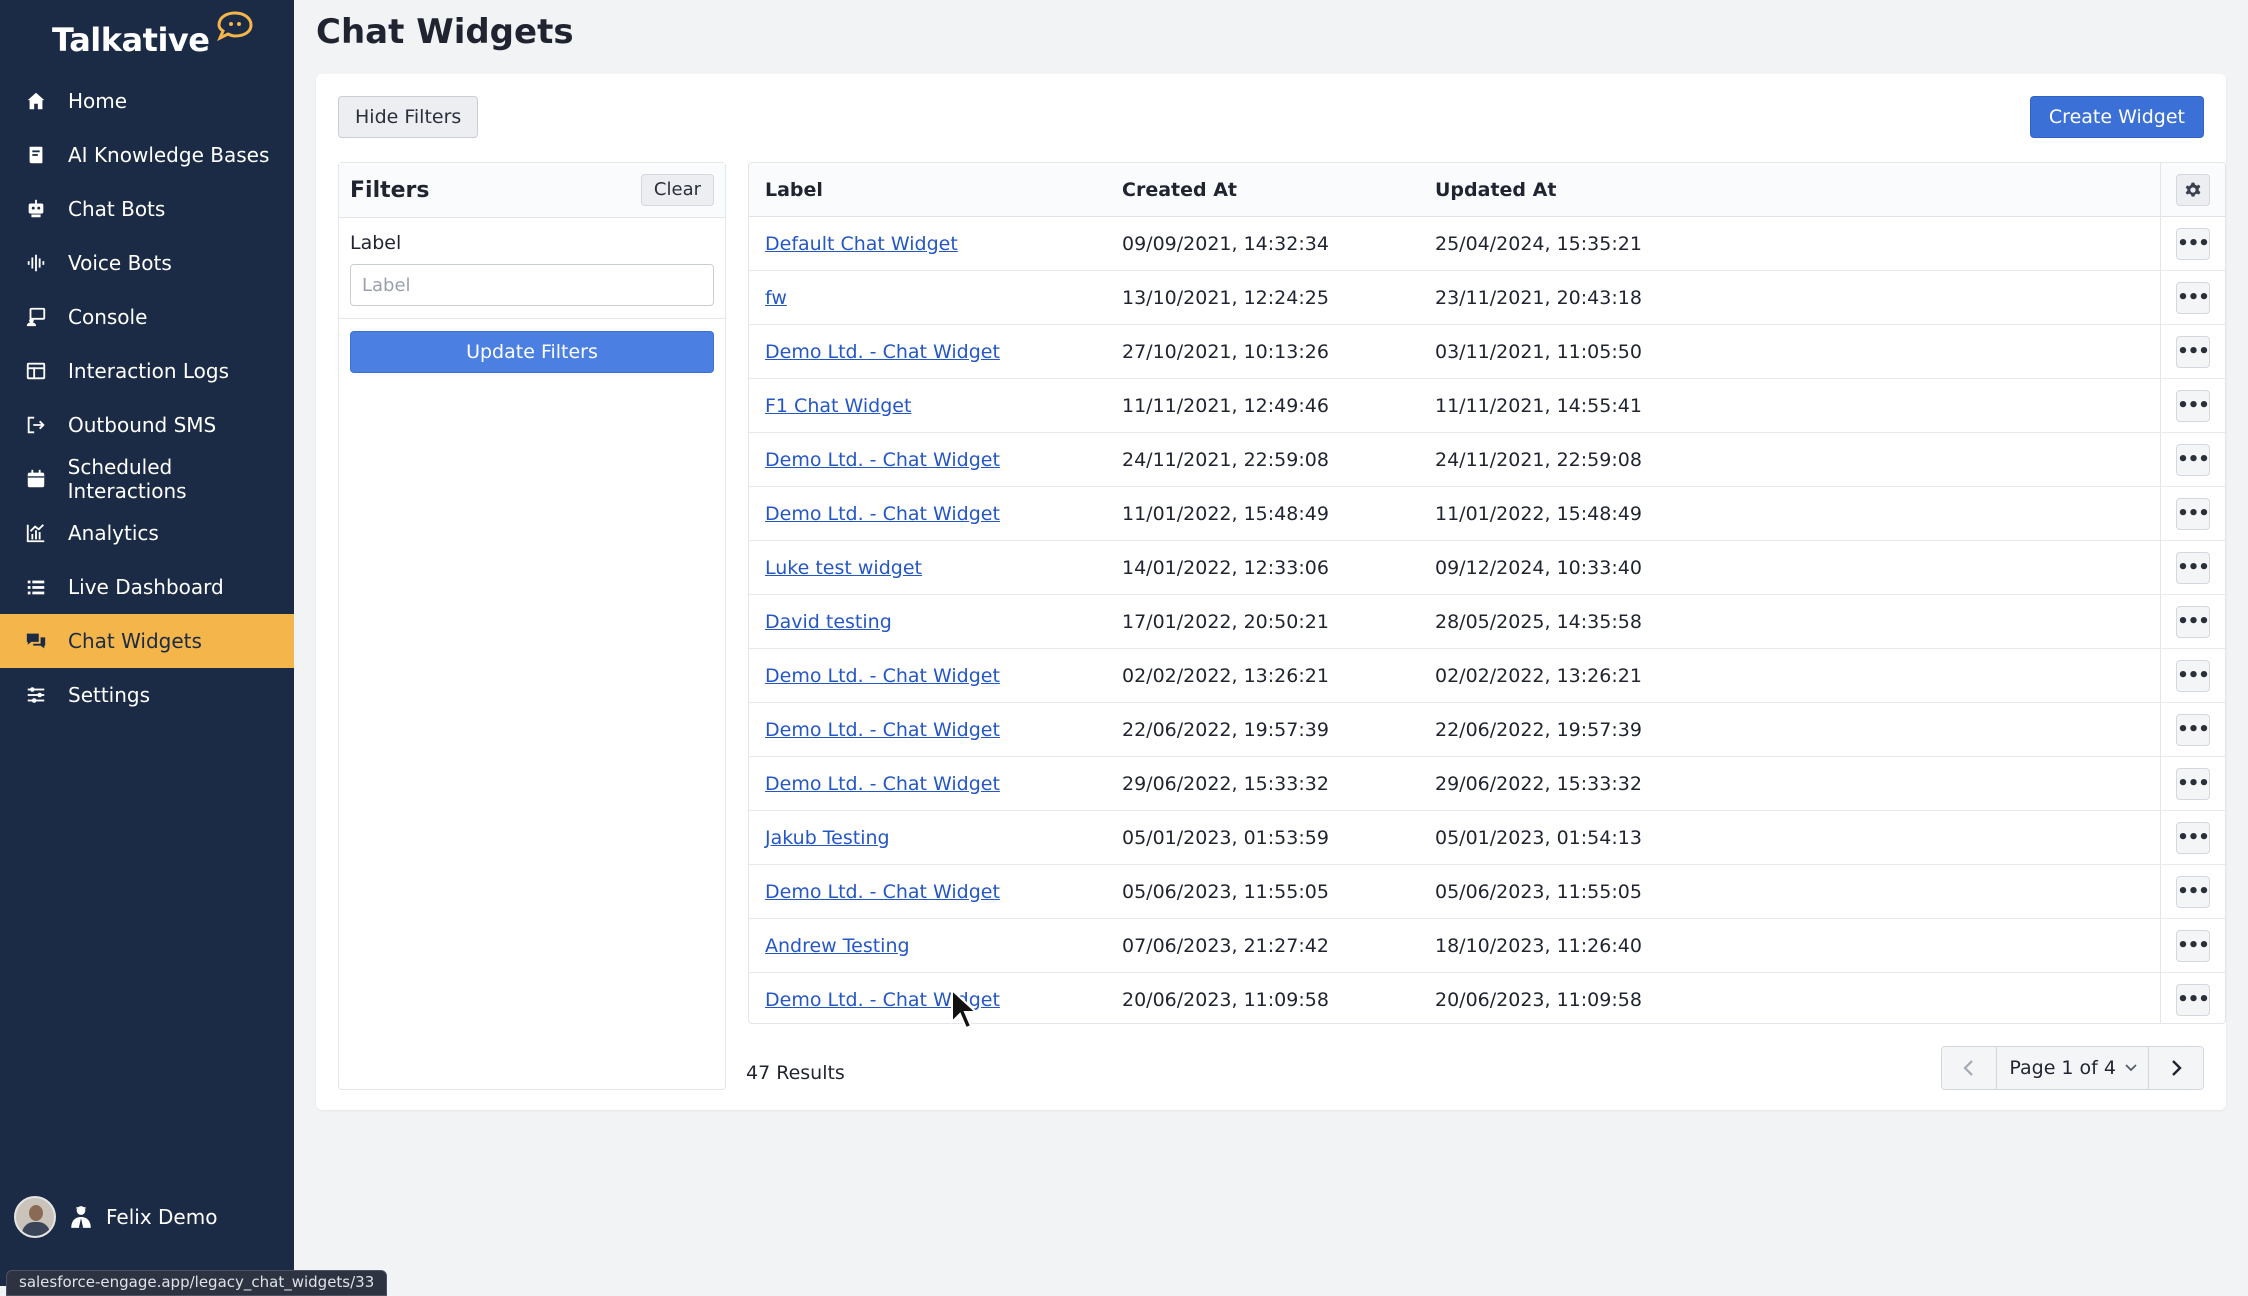  I want to click on widget-link: Luke test widget, so click(843, 568).